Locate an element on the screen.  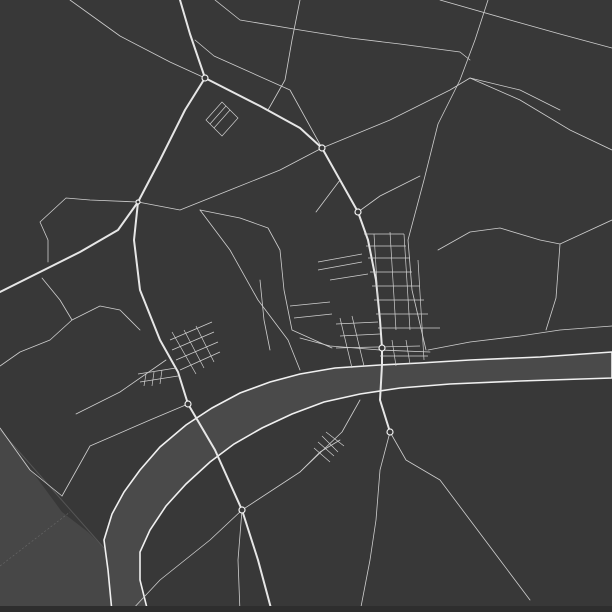
grid-east-rows is located at coordinates (329, 286).